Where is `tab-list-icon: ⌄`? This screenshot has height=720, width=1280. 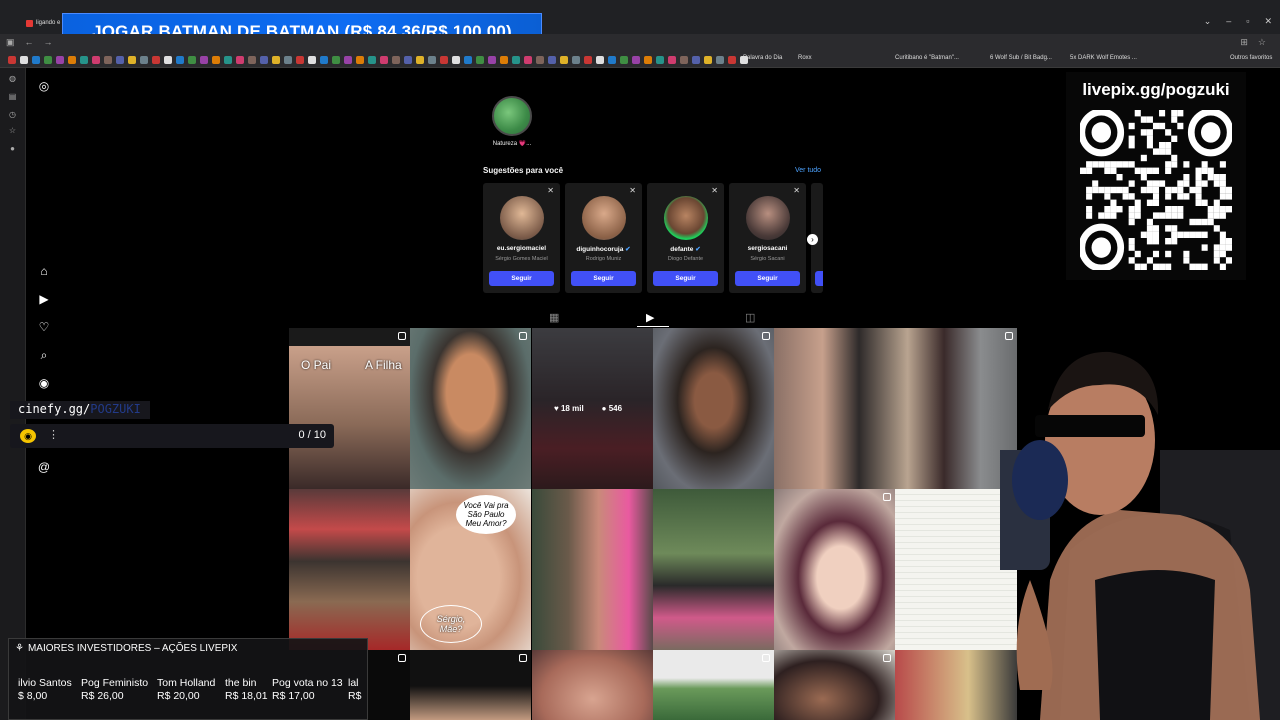
tab-list-icon: ⌄ is located at coordinates (1208, 21).